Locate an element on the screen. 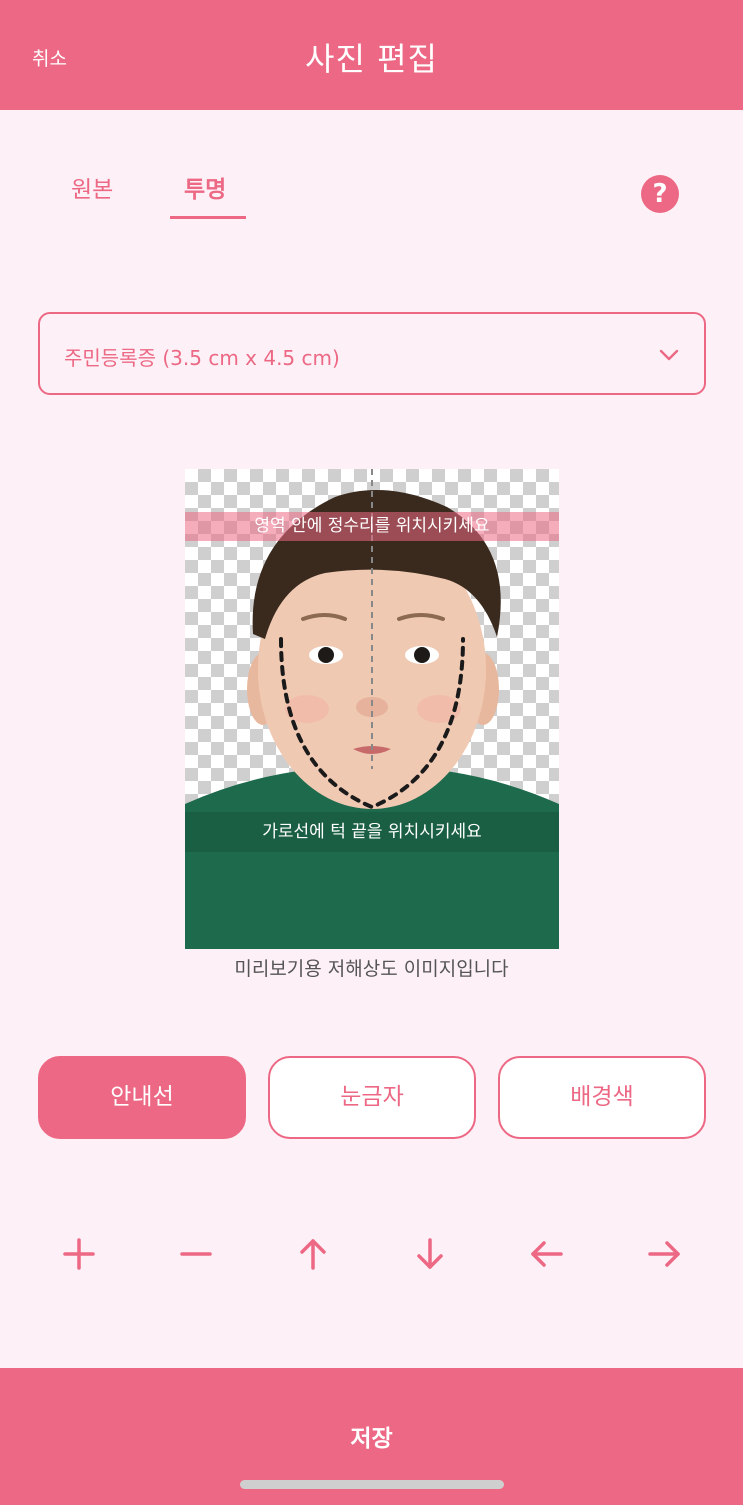  save-label: 저장 is located at coordinates (371, 1439).